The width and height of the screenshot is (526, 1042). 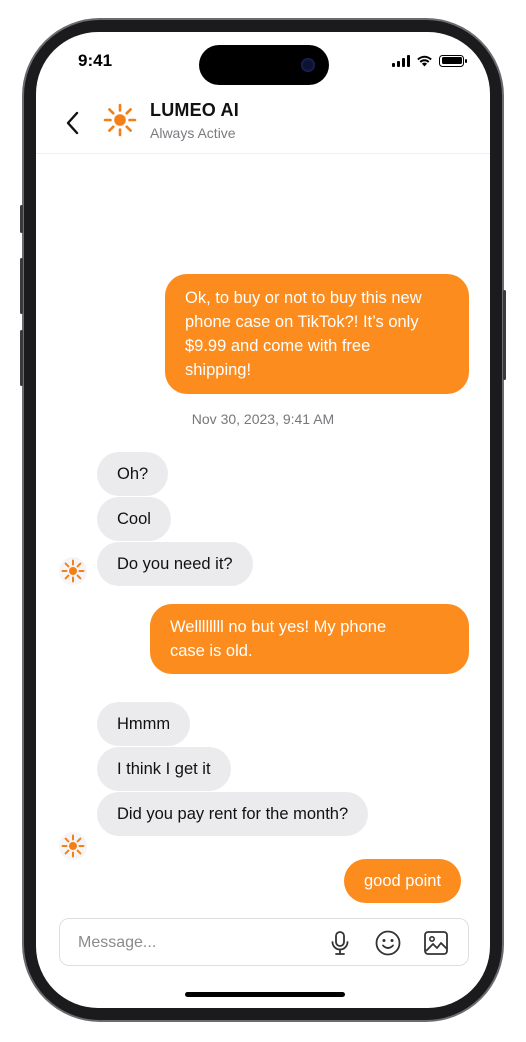 I want to click on incoming-message: Do you need it?, so click(x=175, y=564).